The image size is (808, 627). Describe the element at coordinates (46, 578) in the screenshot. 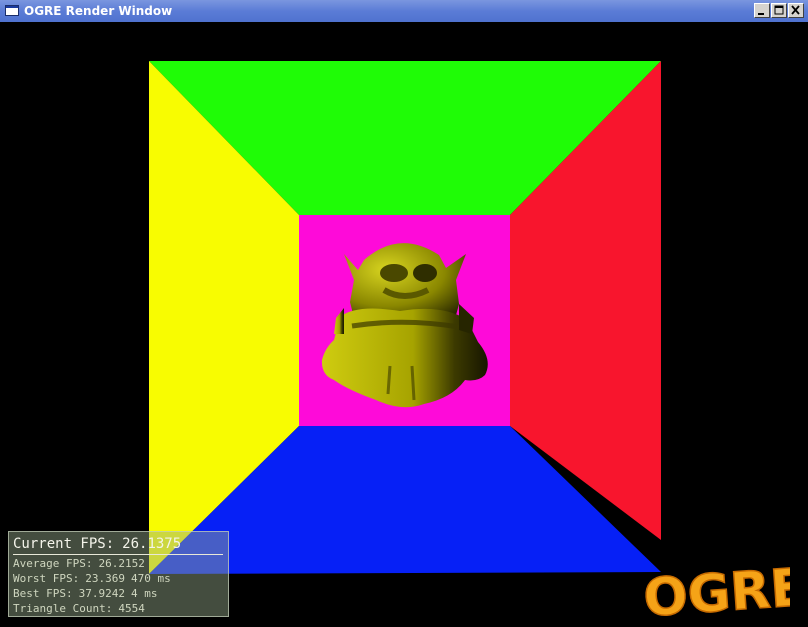

I see `worst-fps-label: Worst FPS:` at that location.